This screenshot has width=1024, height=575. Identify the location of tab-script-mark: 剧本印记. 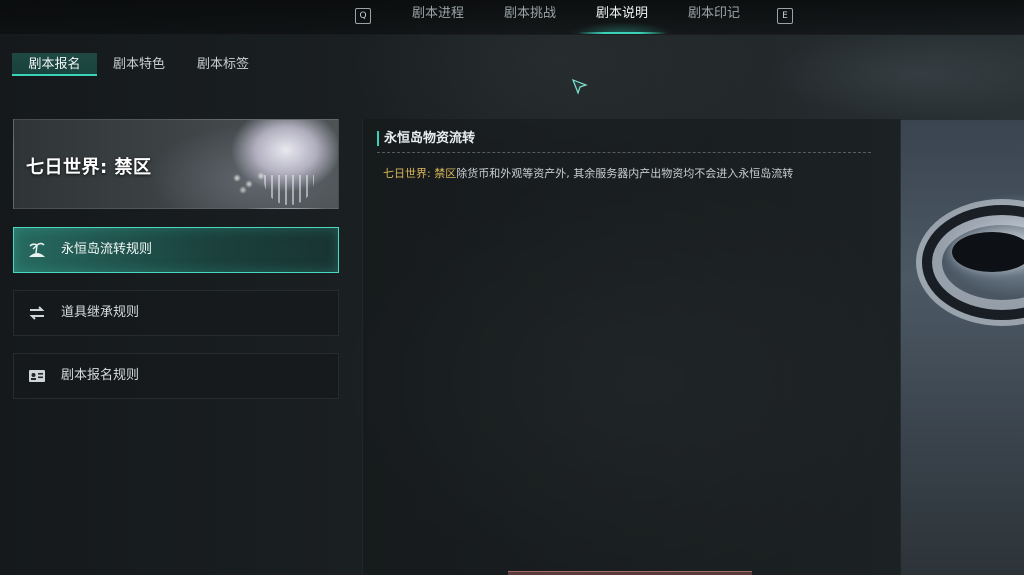
(714, 17).